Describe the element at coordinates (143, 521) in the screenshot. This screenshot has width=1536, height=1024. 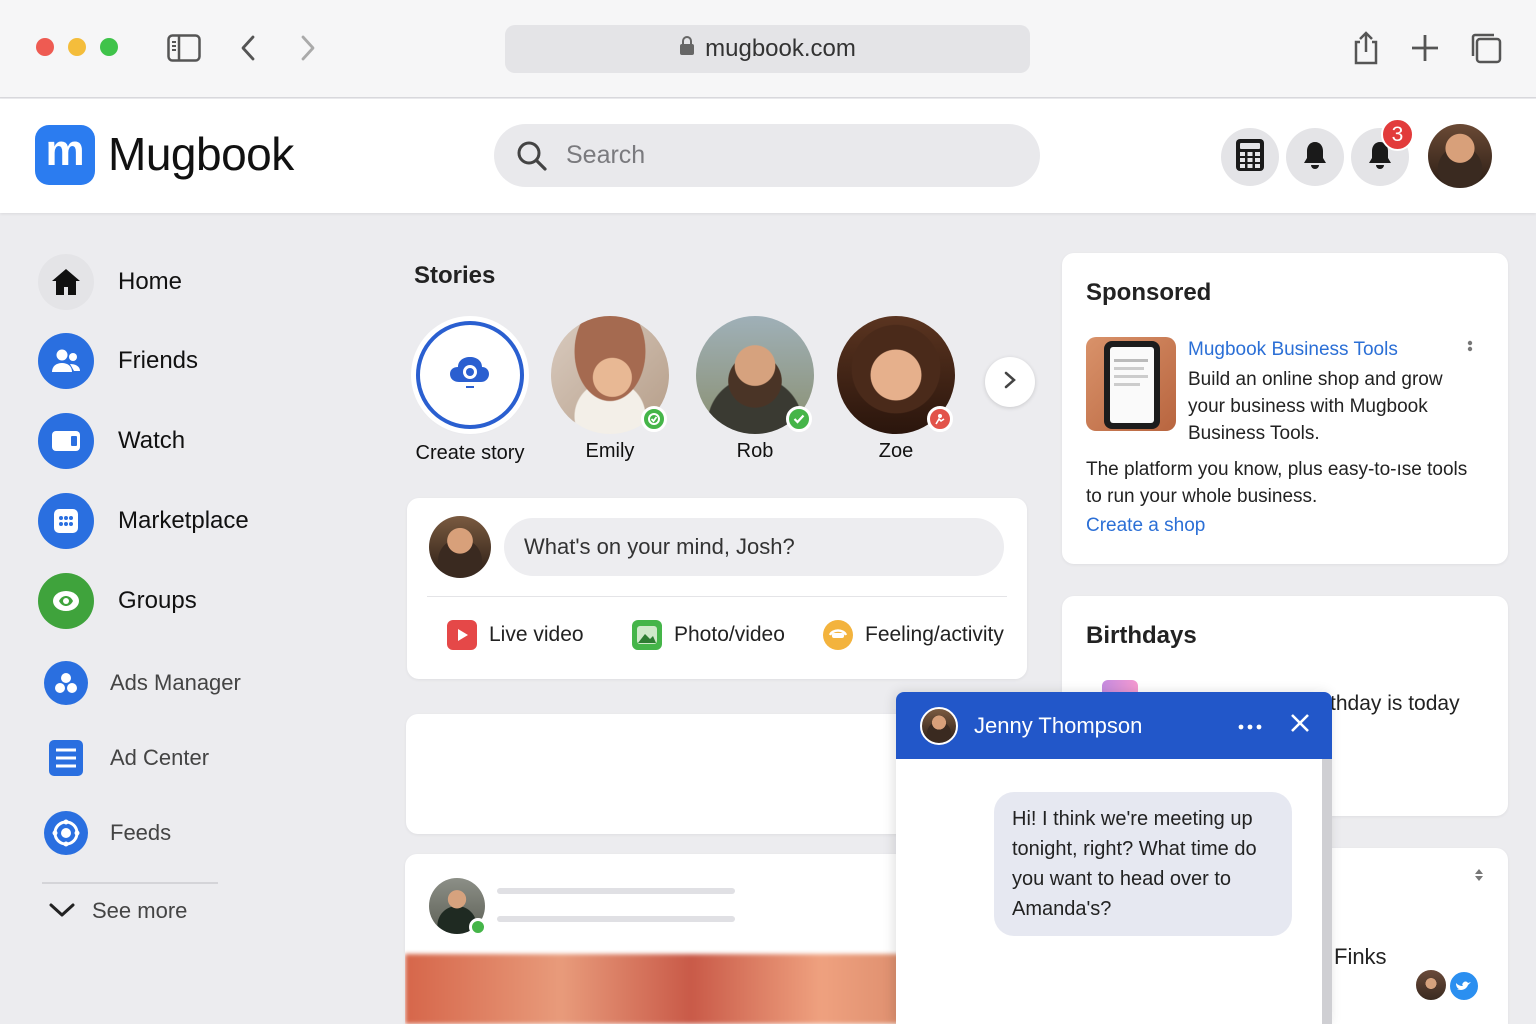
I see `sidebar-item-marketplace: Marketplace` at that location.